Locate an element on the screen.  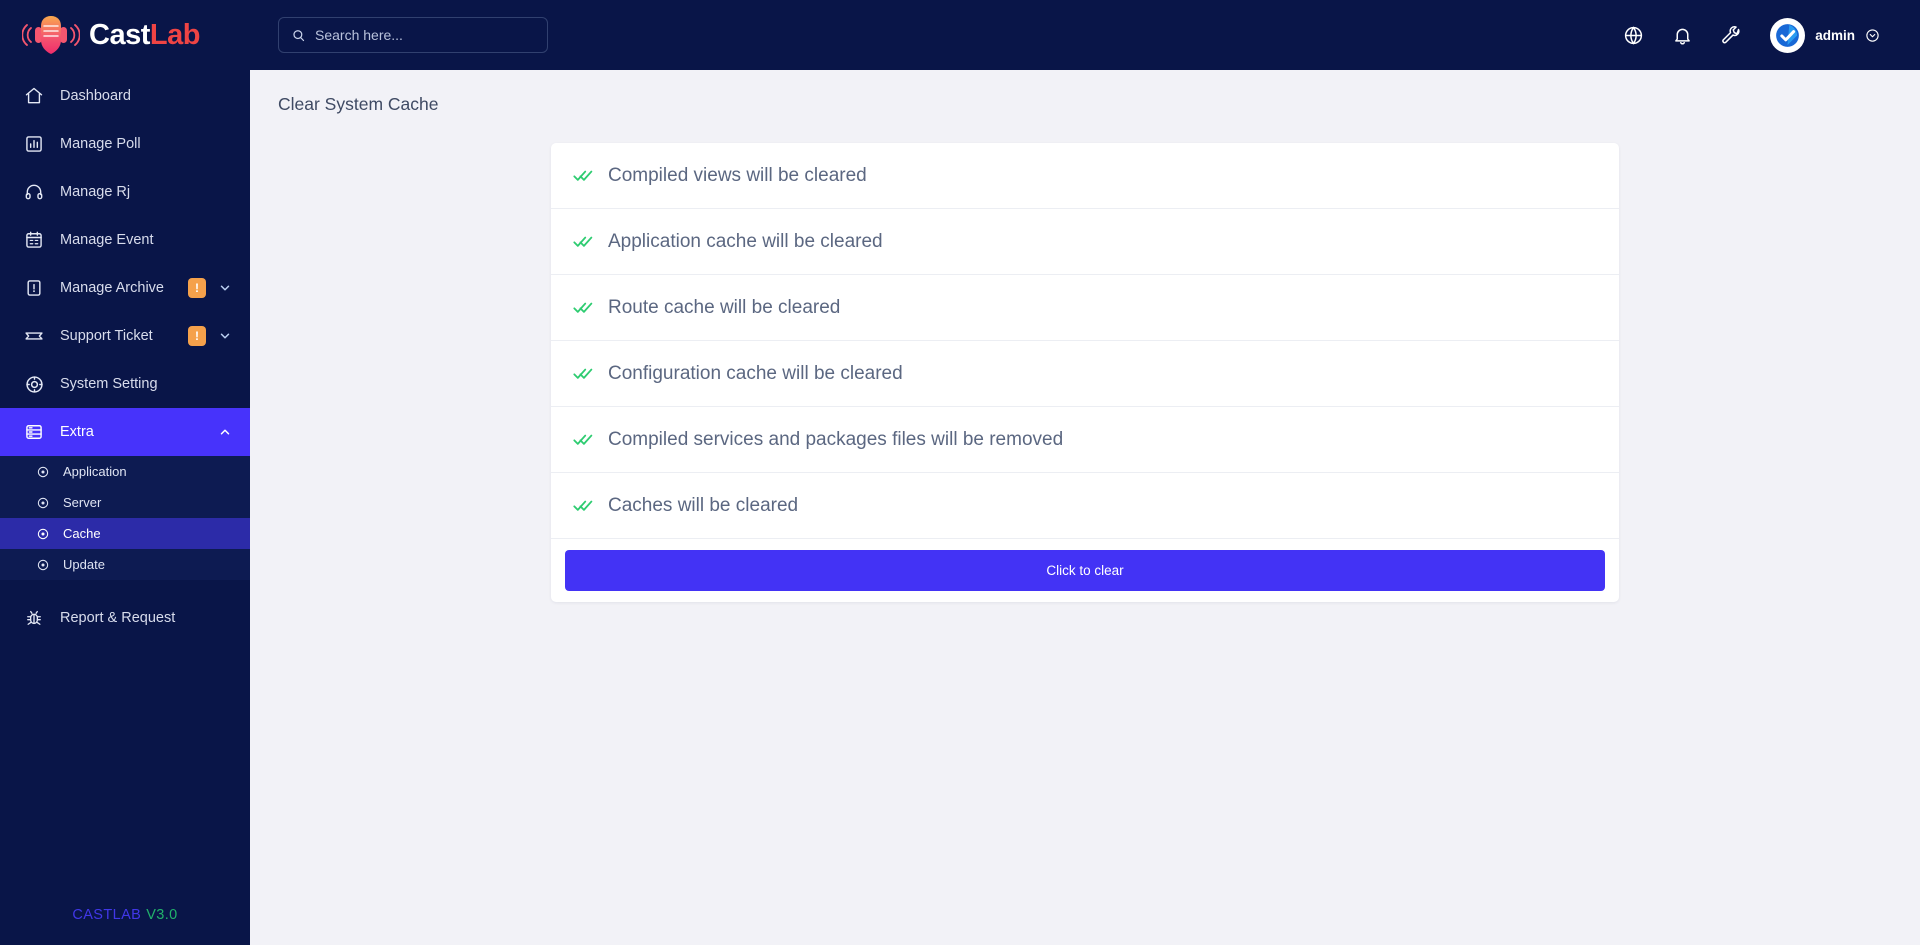
sidebar-subitem-update: Update is located at coordinates (125, 564).